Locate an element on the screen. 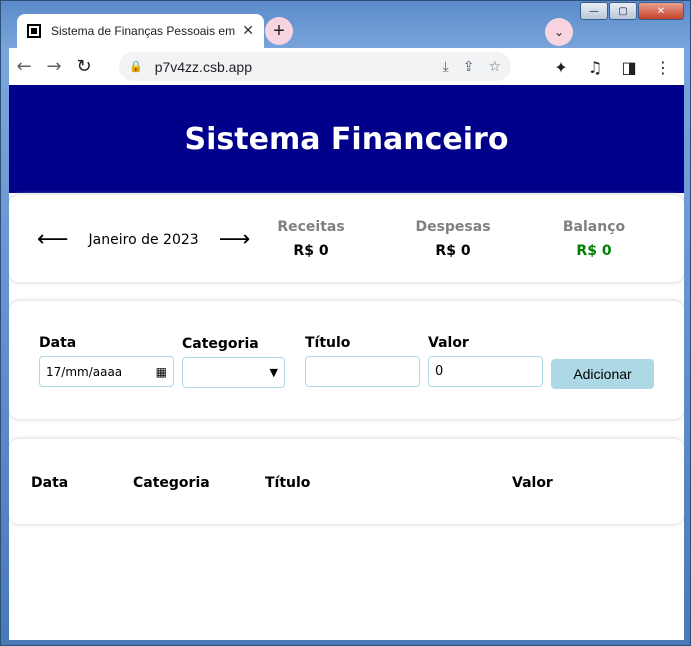  address-bar: 🔒 p7v4zz.csb.app ⤓ ⇪ ☆ is located at coordinates (315, 66).